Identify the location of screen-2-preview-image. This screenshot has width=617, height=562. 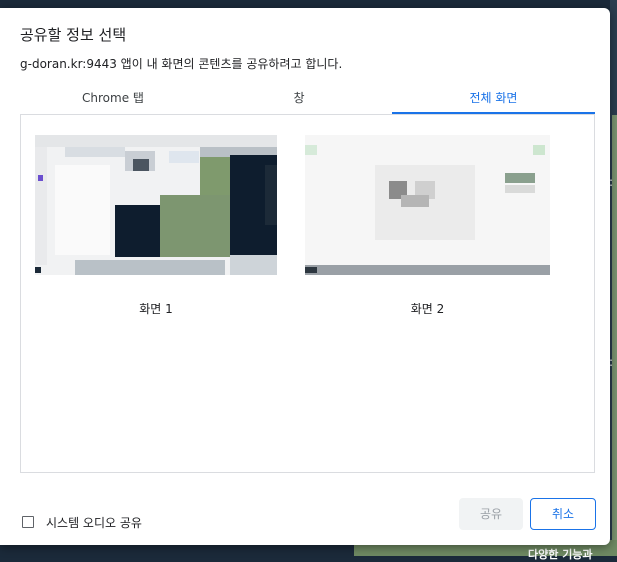
(427, 205).